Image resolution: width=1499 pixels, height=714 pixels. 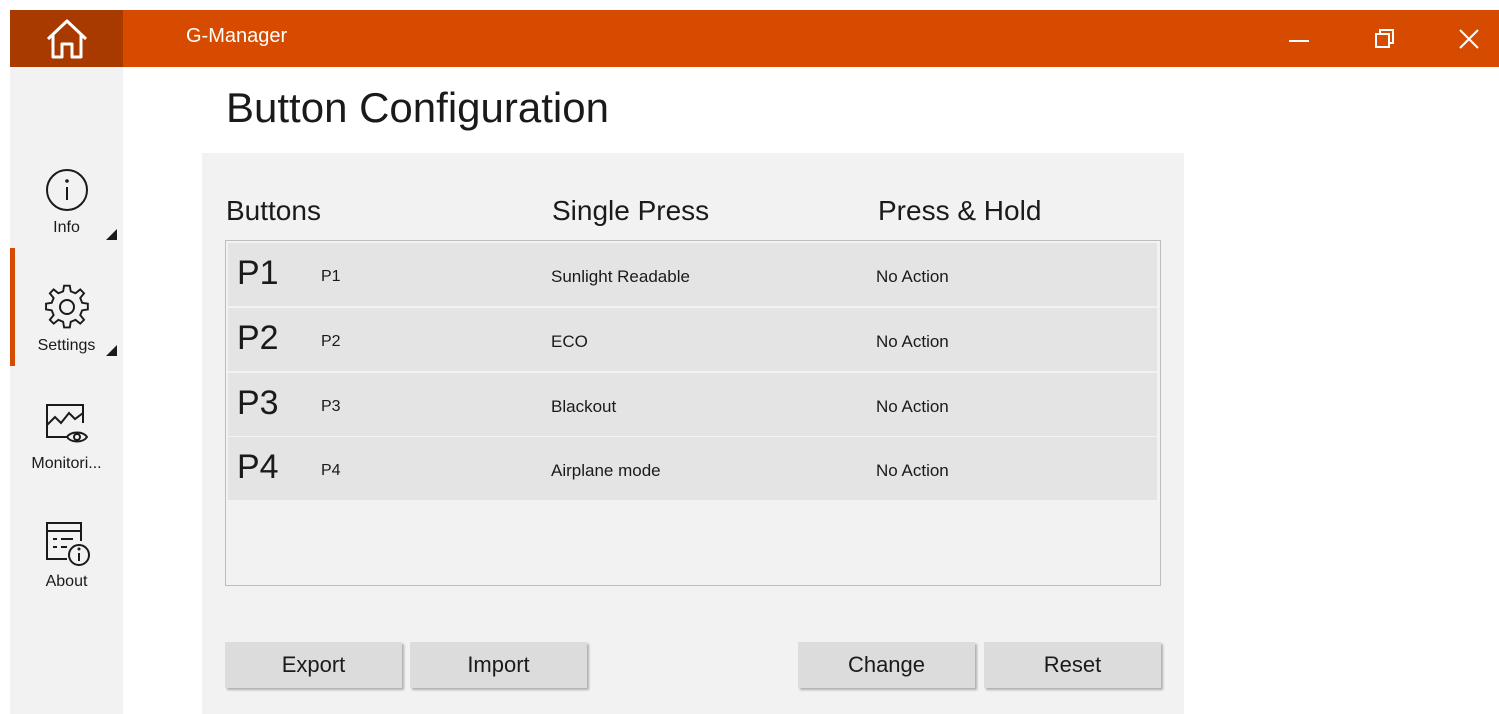 What do you see at coordinates (620, 276) in the screenshot?
I see `single-press-action: Sunlight Readable` at bounding box center [620, 276].